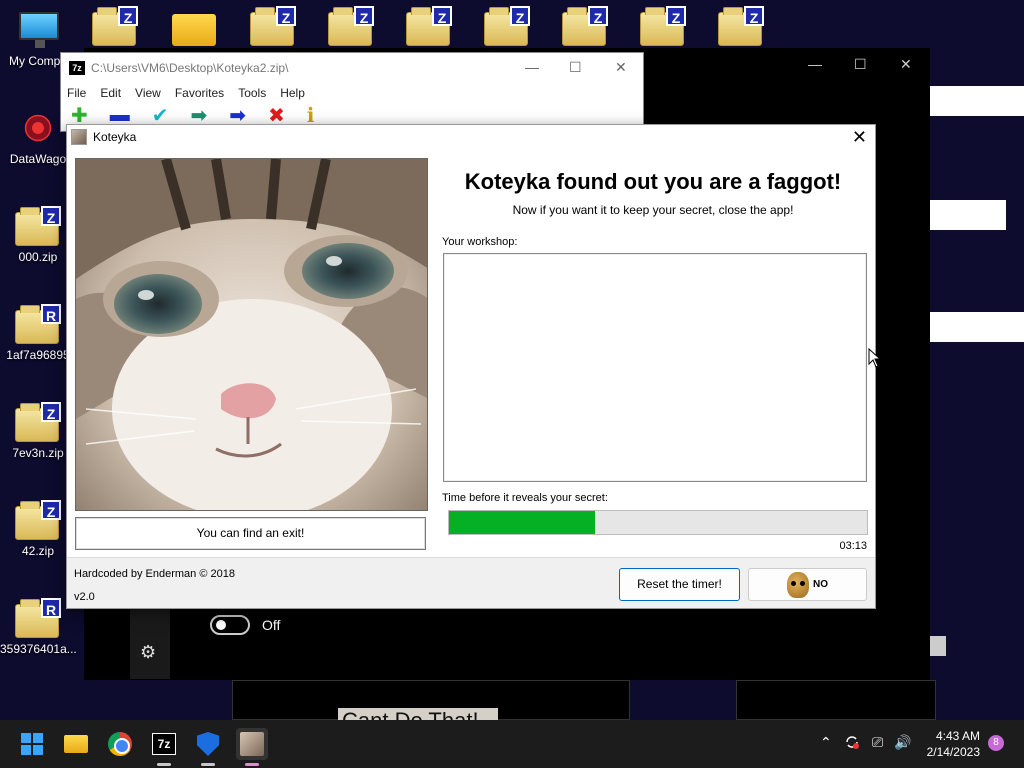  Describe the element at coordinates (148, 652) in the screenshot. I see `gear-icon: ⚙` at that location.